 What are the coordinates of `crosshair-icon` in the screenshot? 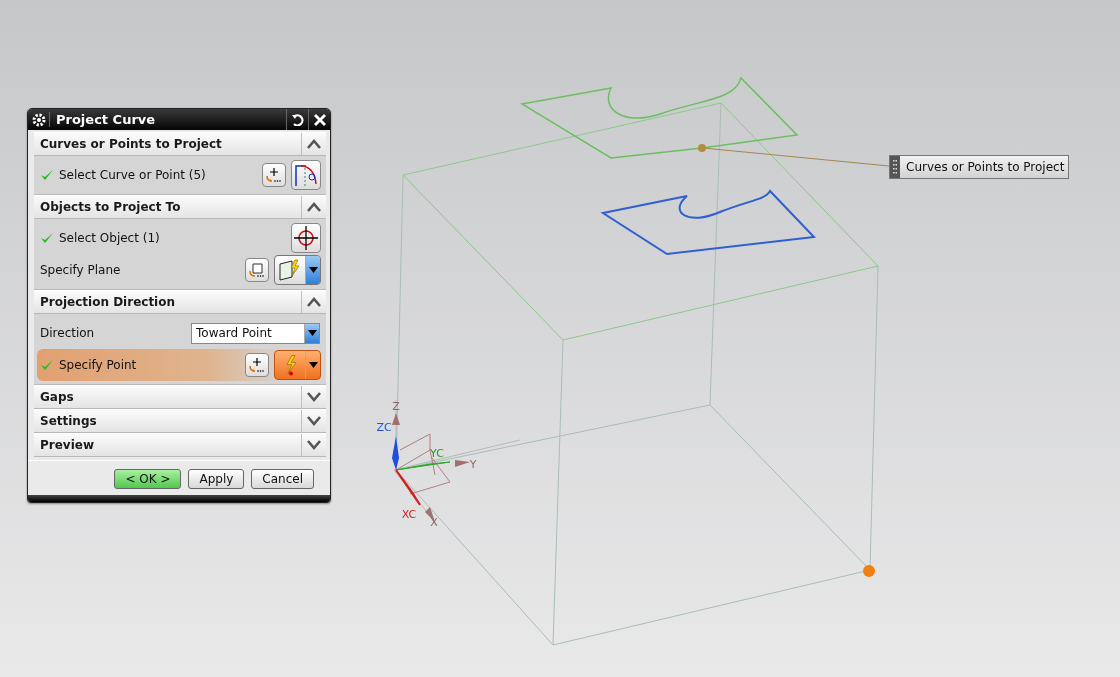 It's located at (306, 238).